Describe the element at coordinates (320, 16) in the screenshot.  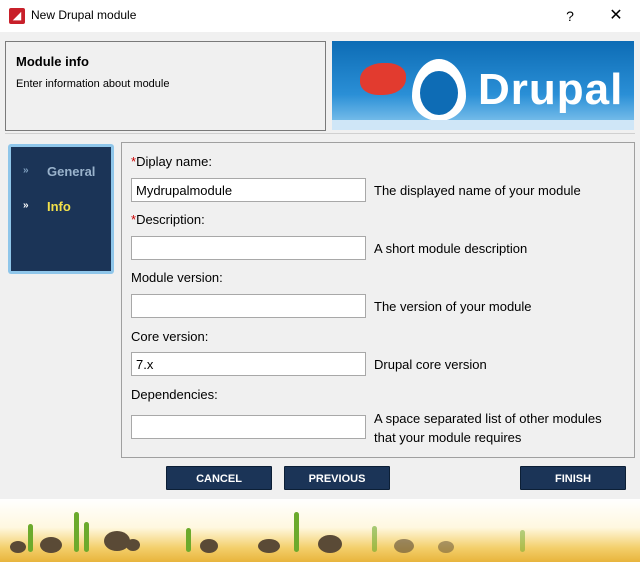
I see `title-bar: ◢ New Drupal module ? ✕` at that location.